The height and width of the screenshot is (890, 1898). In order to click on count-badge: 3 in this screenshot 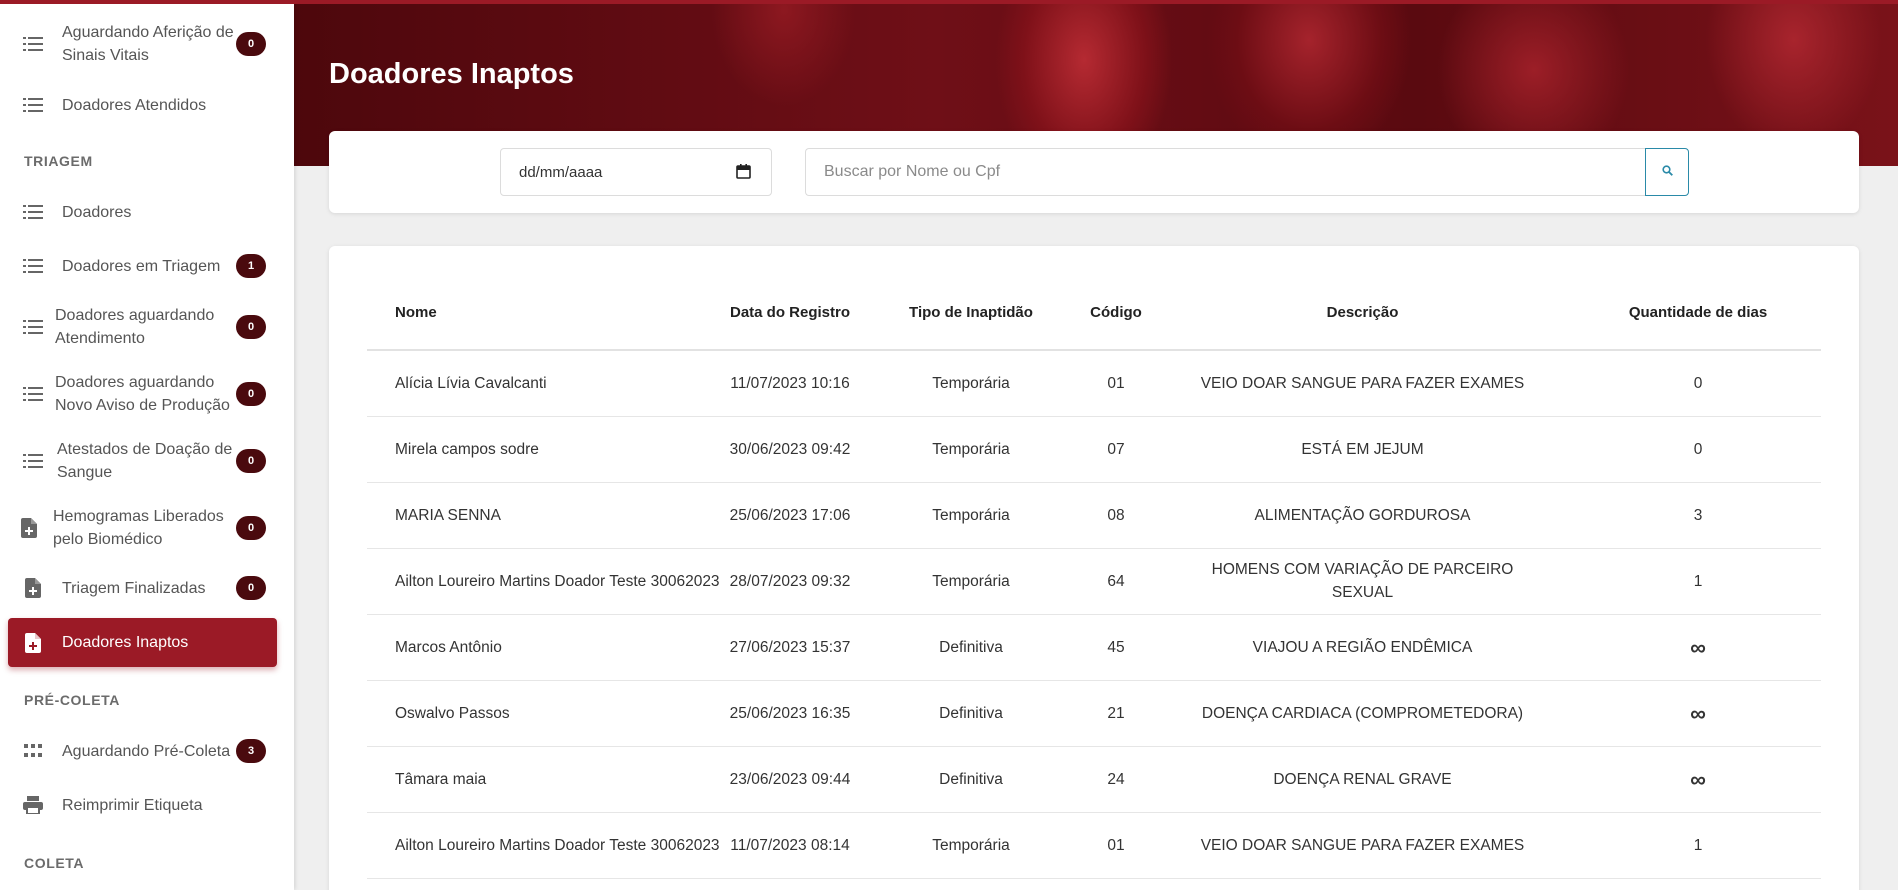, I will do `click(251, 751)`.